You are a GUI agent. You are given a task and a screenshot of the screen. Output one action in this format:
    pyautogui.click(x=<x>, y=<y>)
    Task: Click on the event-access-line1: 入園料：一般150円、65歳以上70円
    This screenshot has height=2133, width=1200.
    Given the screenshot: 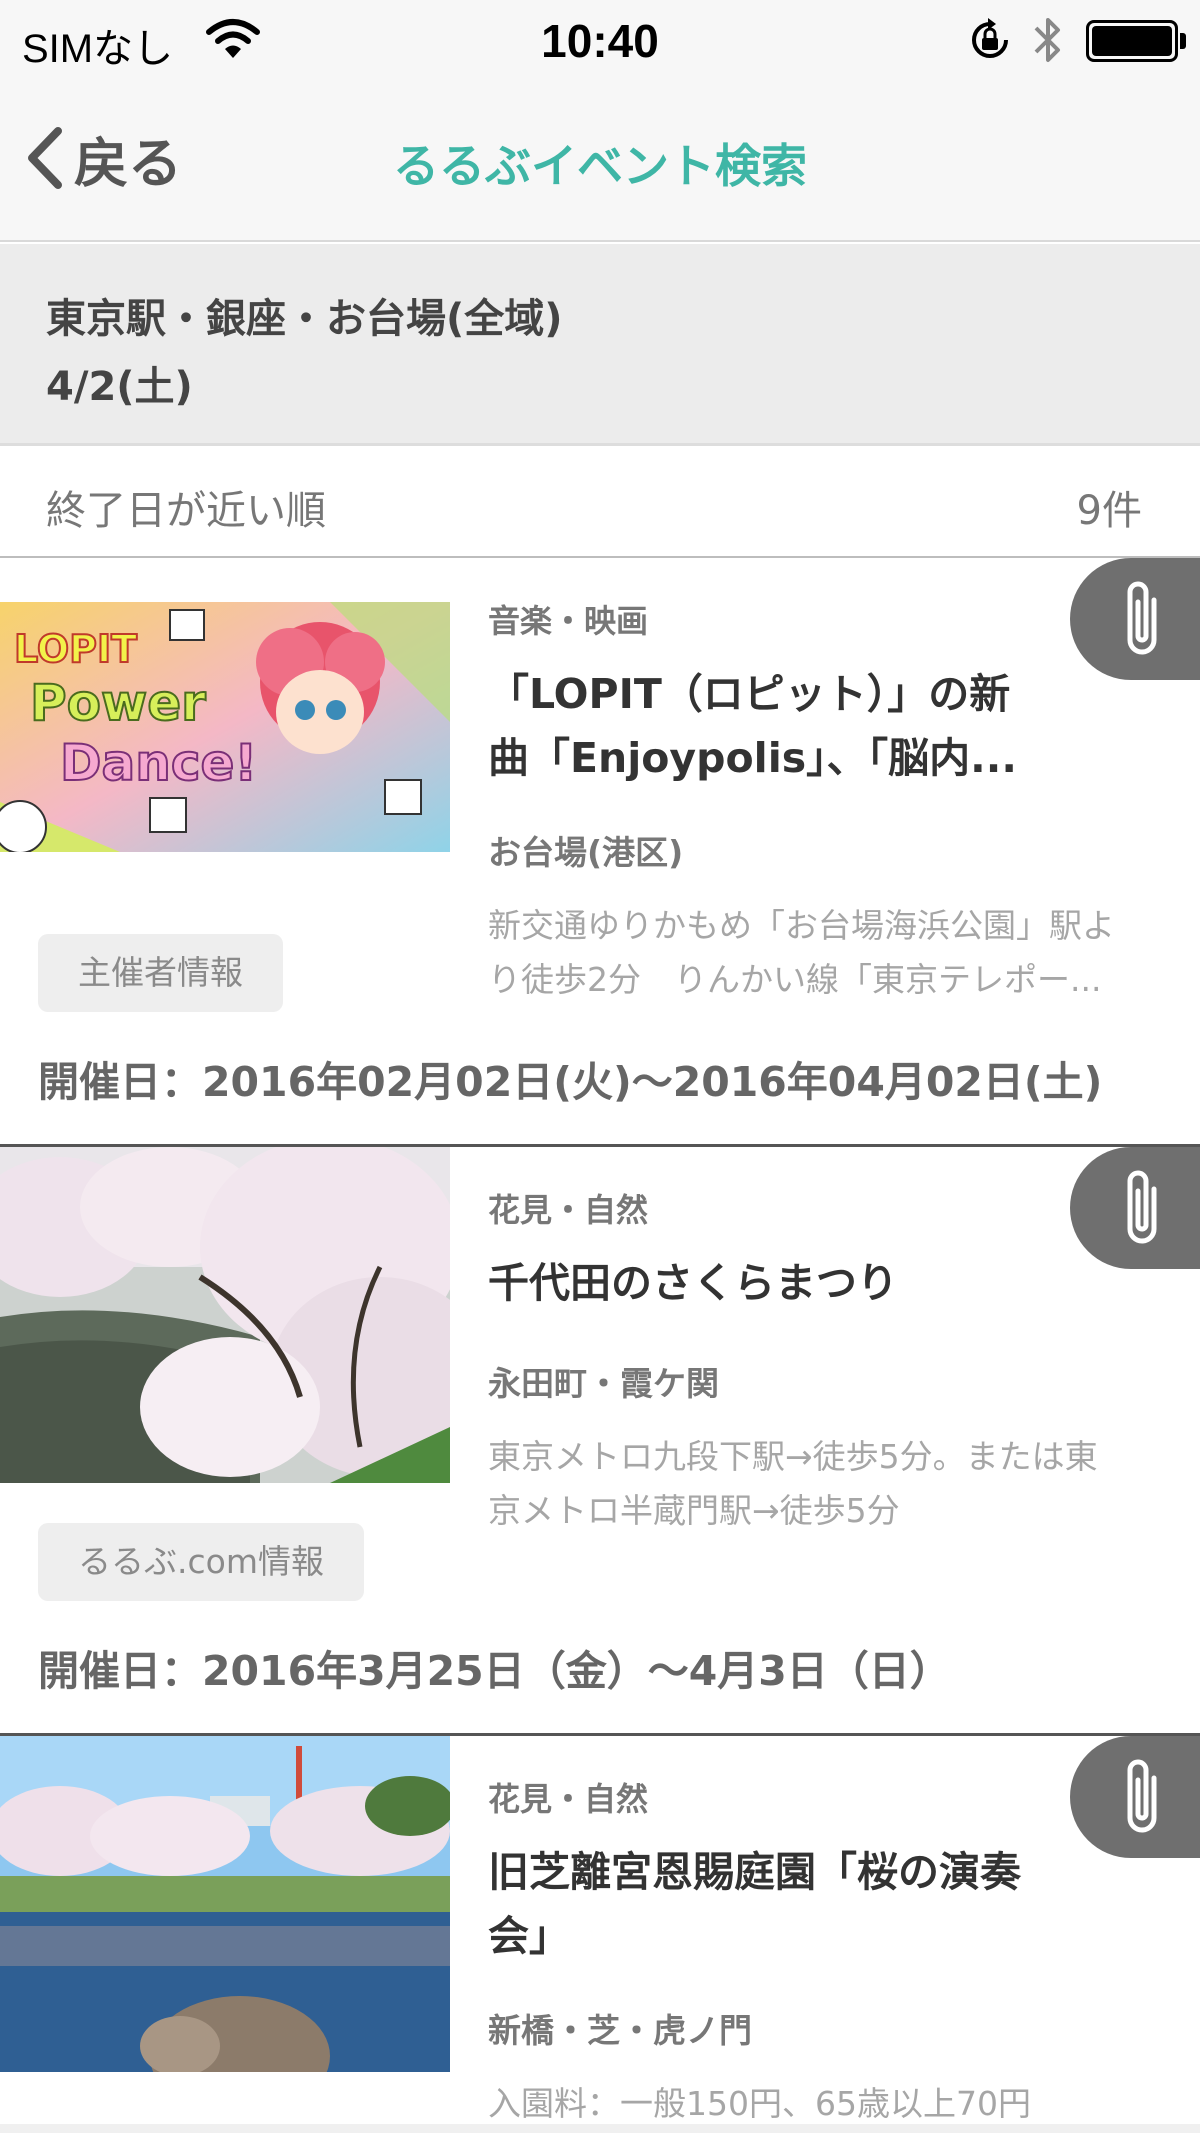 What is the action you would take?
    pyautogui.click(x=759, y=2103)
    